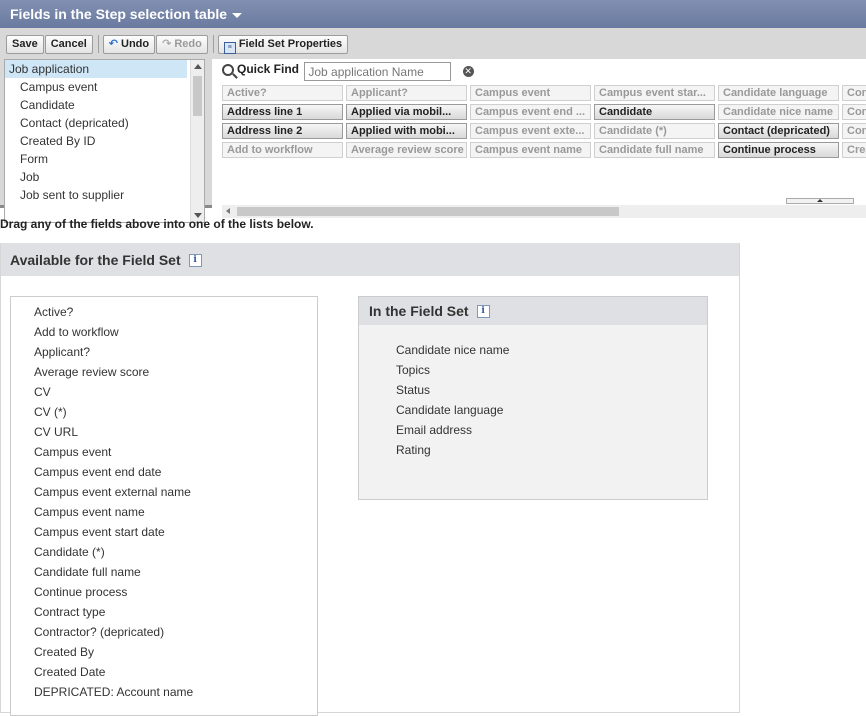 This screenshot has width=866, height=716. Describe the element at coordinates (164, 572) in the screenshot. I see `available-field: Candidate full name` at that location.